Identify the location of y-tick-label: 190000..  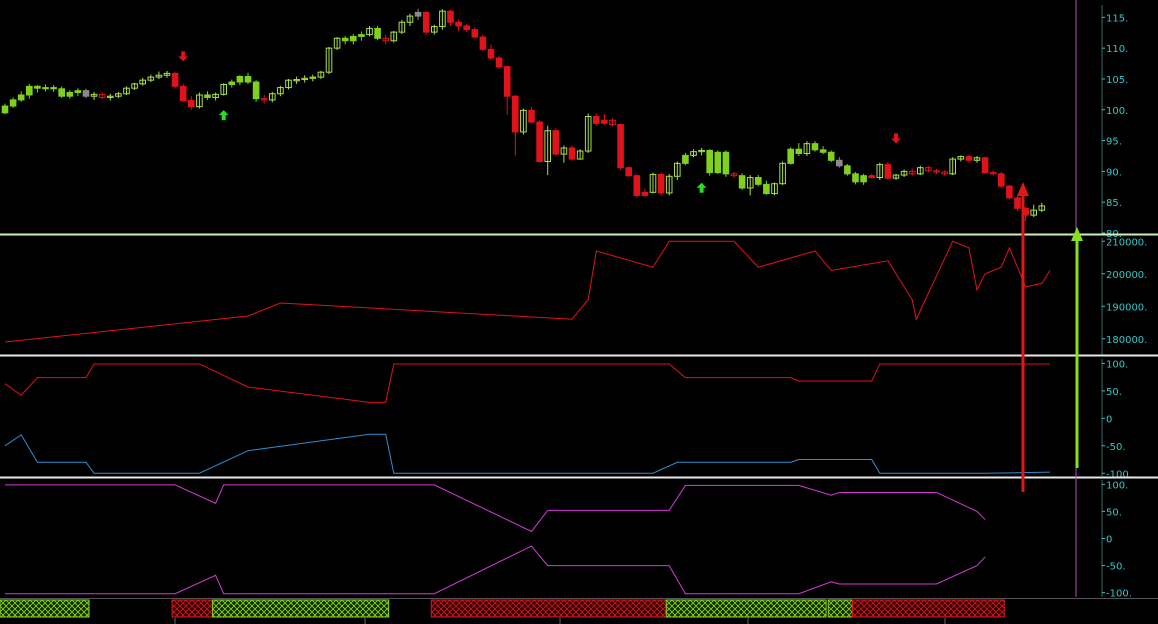
(1126, 307).